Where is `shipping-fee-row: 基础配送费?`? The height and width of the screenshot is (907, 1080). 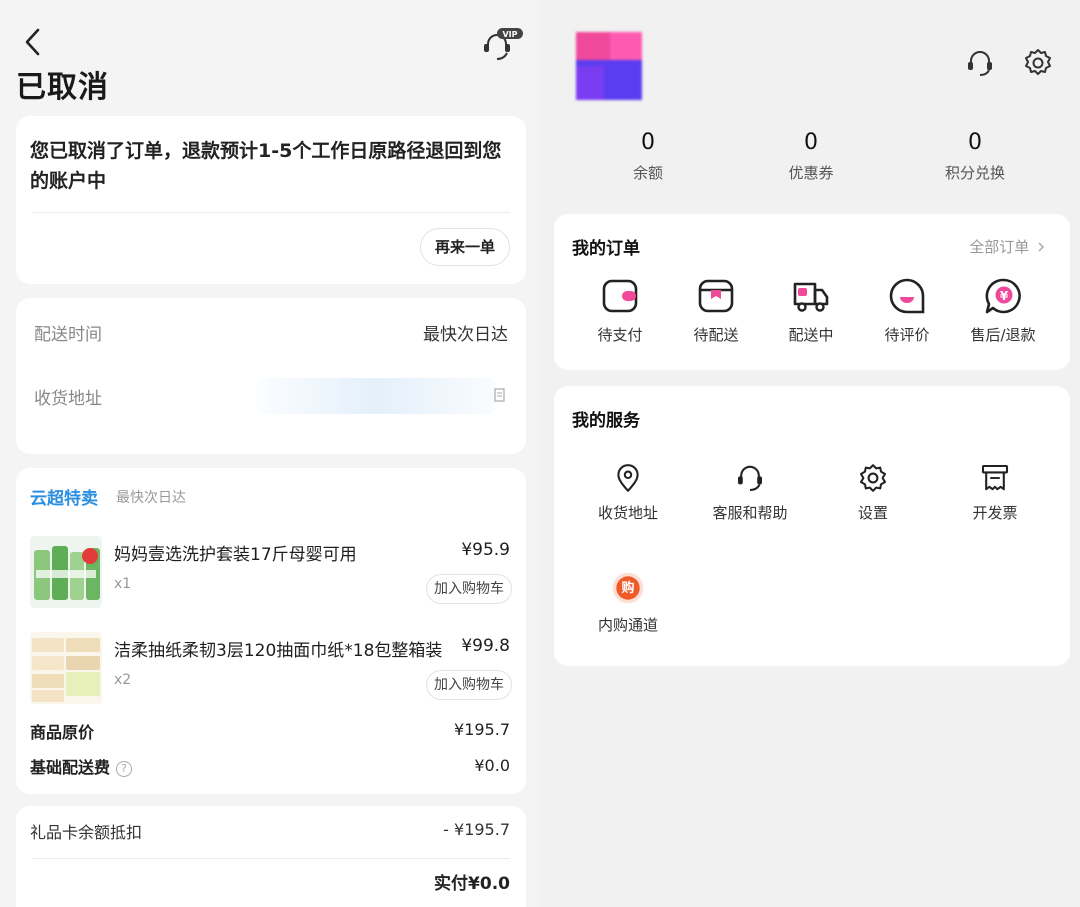
shipping-fee-row: 基础配送费? is located at coordinates (81, 766).